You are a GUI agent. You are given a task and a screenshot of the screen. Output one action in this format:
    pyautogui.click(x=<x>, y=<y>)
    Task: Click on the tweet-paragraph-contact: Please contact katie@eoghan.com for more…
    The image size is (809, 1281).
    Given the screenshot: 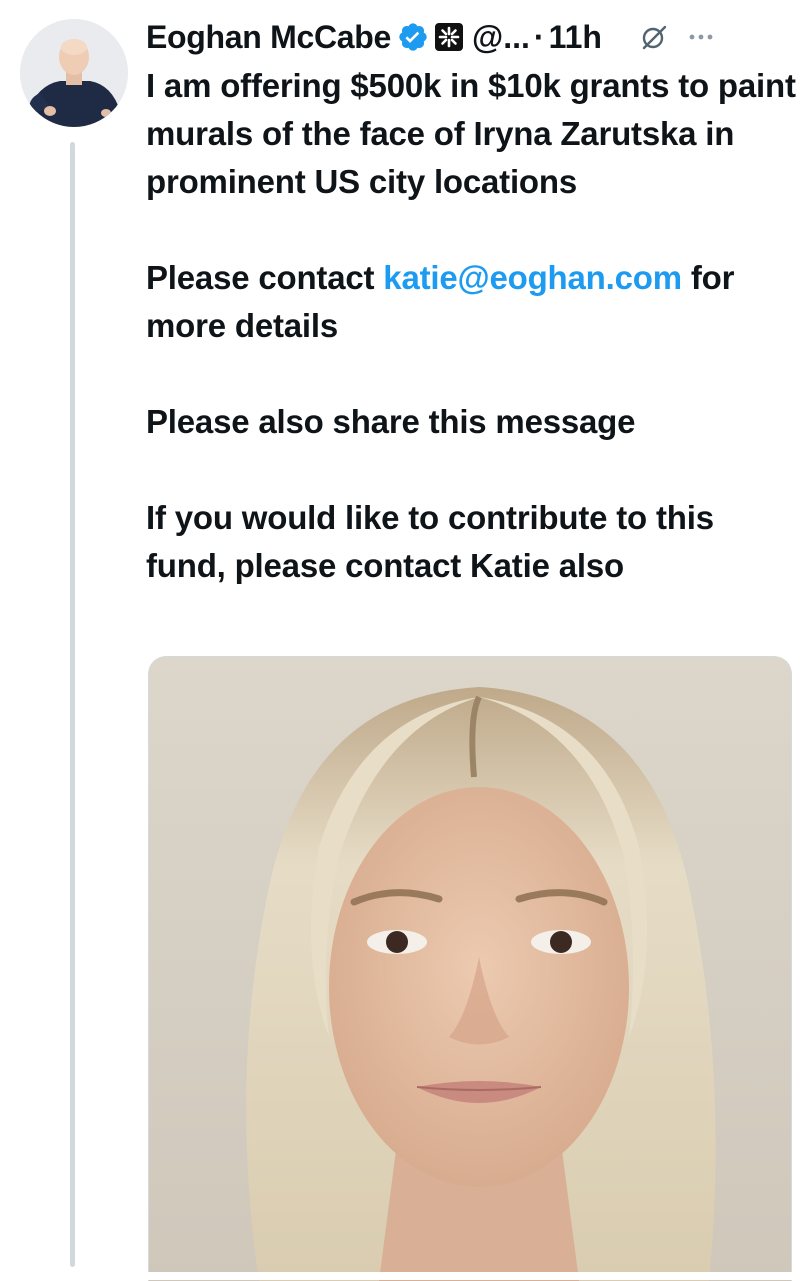 What is the action you would take?
    pyautogui.click(x=471, y=302)
    